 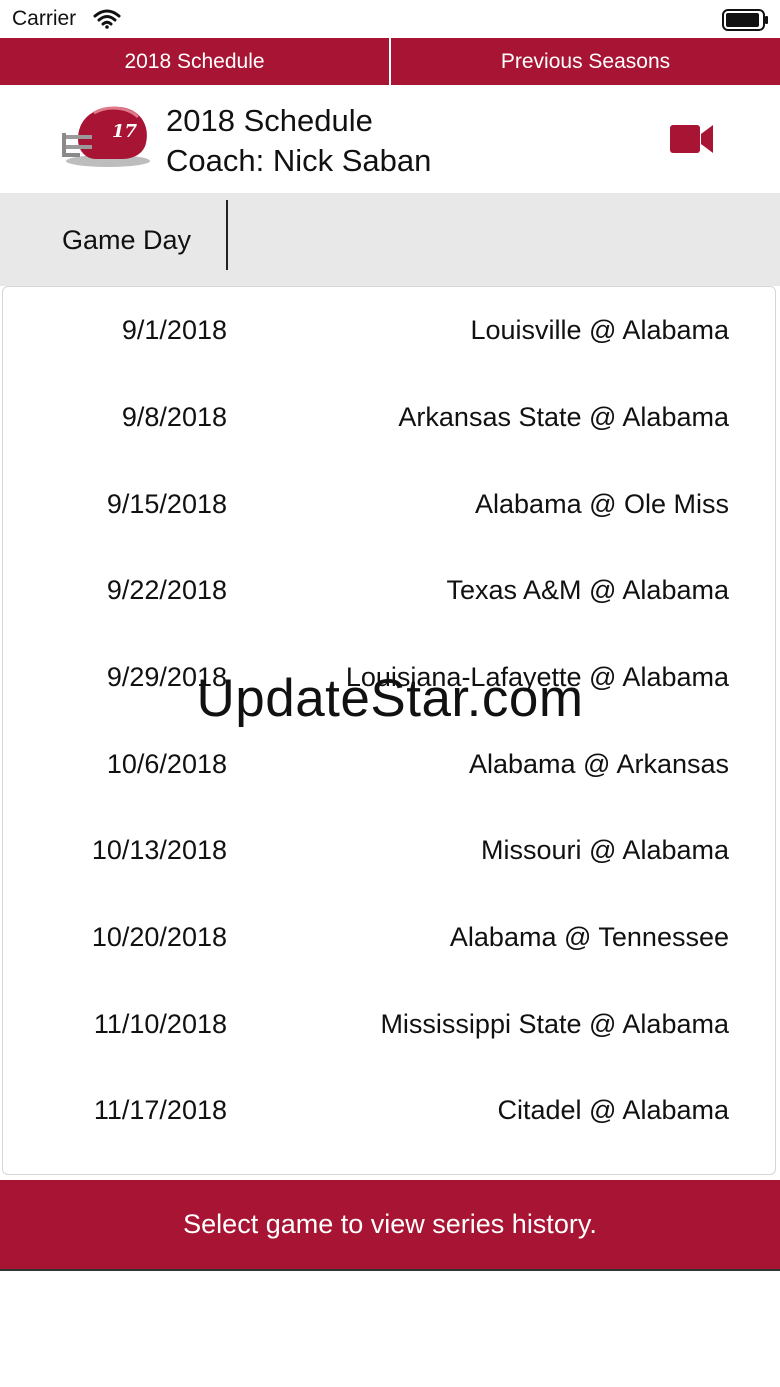 What do you see at coordinates (174, 417) in the screenshot?
I see `game-date: 9/8/2018` at bounding box center [174, 417].